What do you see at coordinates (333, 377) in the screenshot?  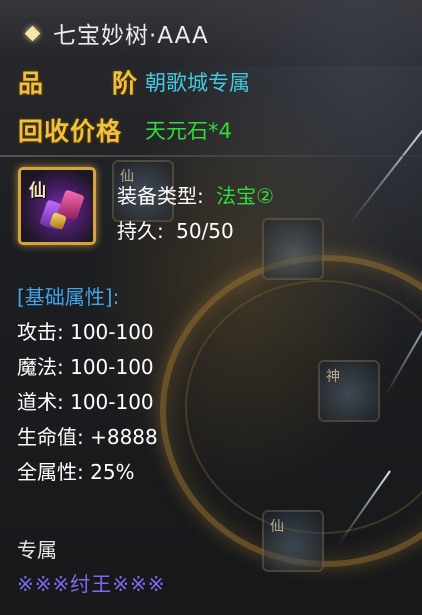 I see `background-item-badge: 神` at bounding box center [333, 377].